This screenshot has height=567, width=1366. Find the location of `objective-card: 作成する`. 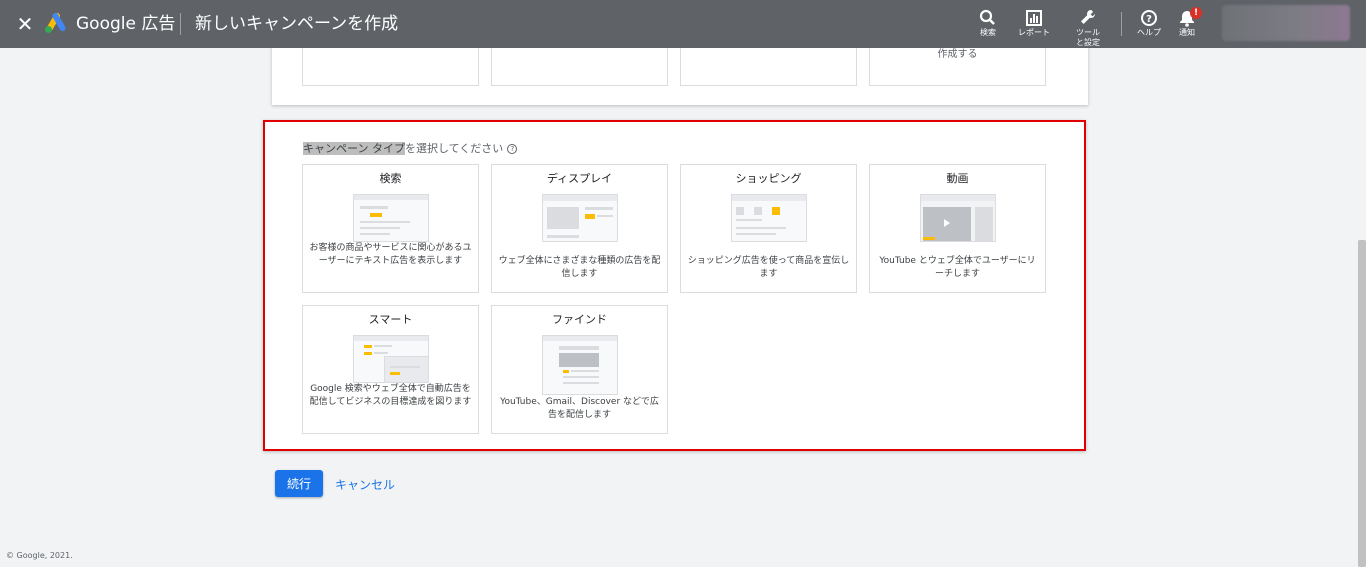

objective-card: 作成する is located at coordinates (680, 72).